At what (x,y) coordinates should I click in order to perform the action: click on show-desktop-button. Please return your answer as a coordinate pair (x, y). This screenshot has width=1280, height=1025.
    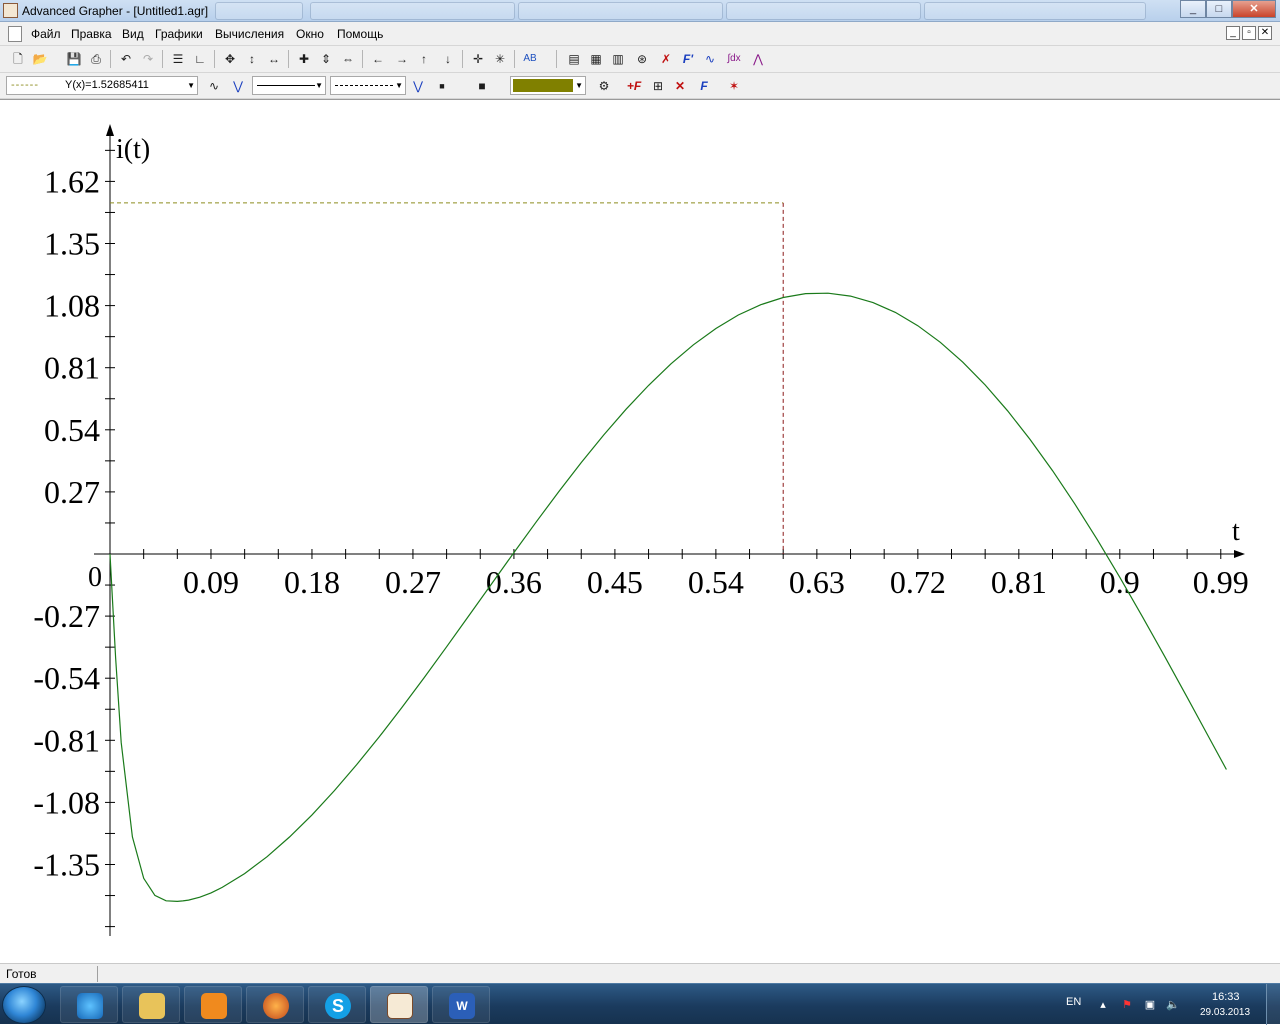
    Looking at the image, I should click on (1273, 1004).